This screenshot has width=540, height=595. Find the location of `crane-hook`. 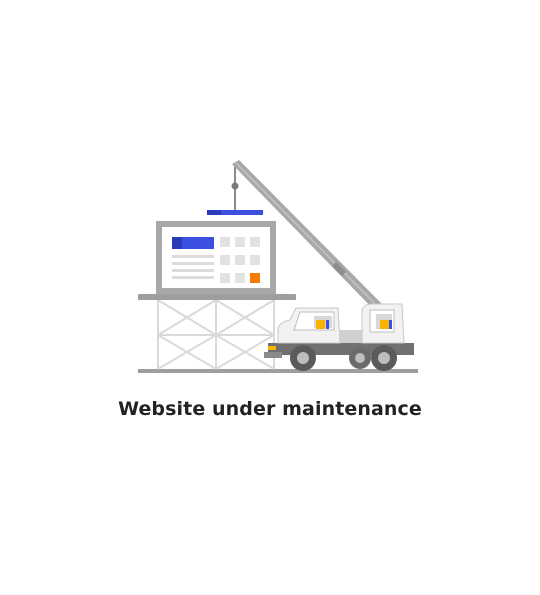

crane-hook is located at coordinates (235, 186).